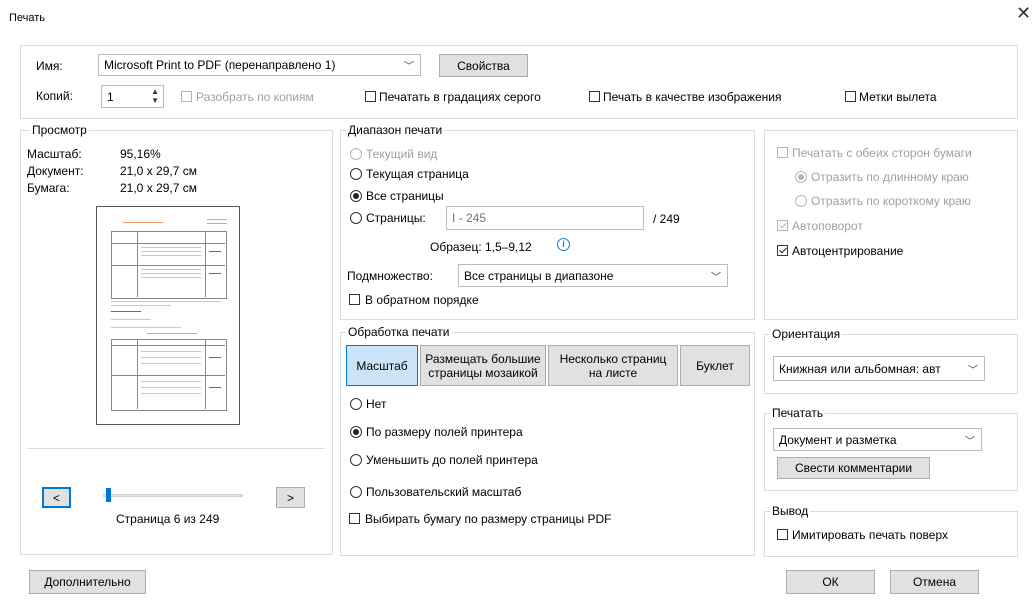 The width and height of the screenshot is (1032, 608). What do you see at coordinates (356, 218) in the screenshot?
I see `pages-radio` at bounding box center [356, 218].